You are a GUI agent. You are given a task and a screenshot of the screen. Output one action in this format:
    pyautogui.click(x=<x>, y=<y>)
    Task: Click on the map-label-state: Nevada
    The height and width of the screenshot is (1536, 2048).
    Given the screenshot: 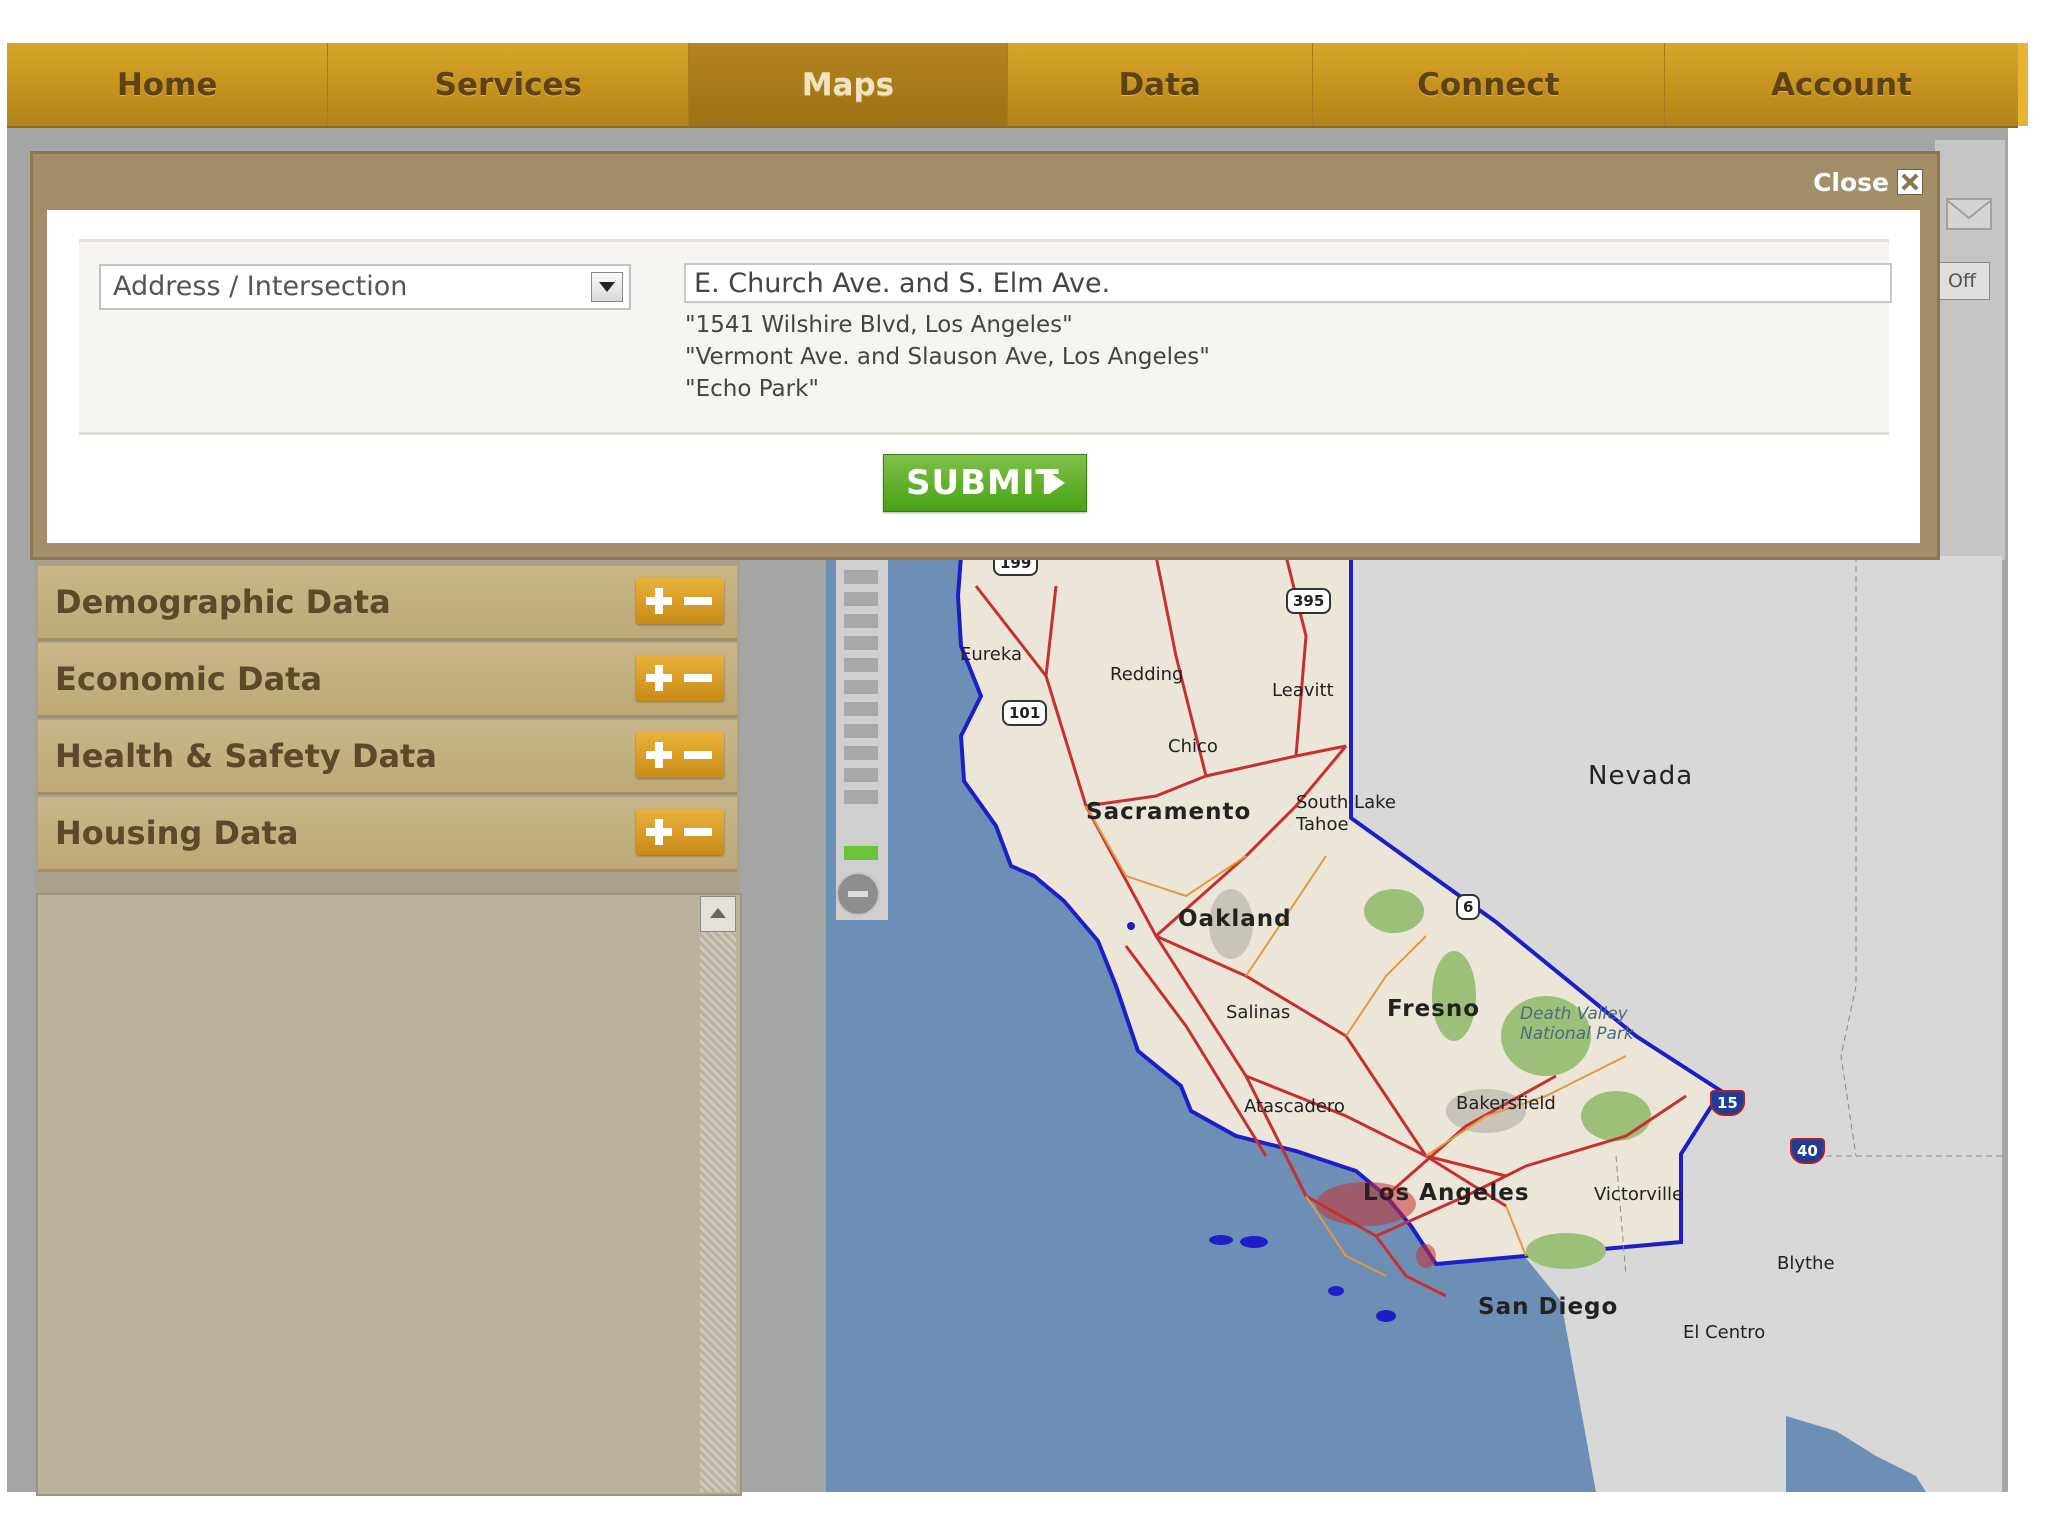 What is the action you would take?
    pyautogui.click(x=1641, y=776)
    